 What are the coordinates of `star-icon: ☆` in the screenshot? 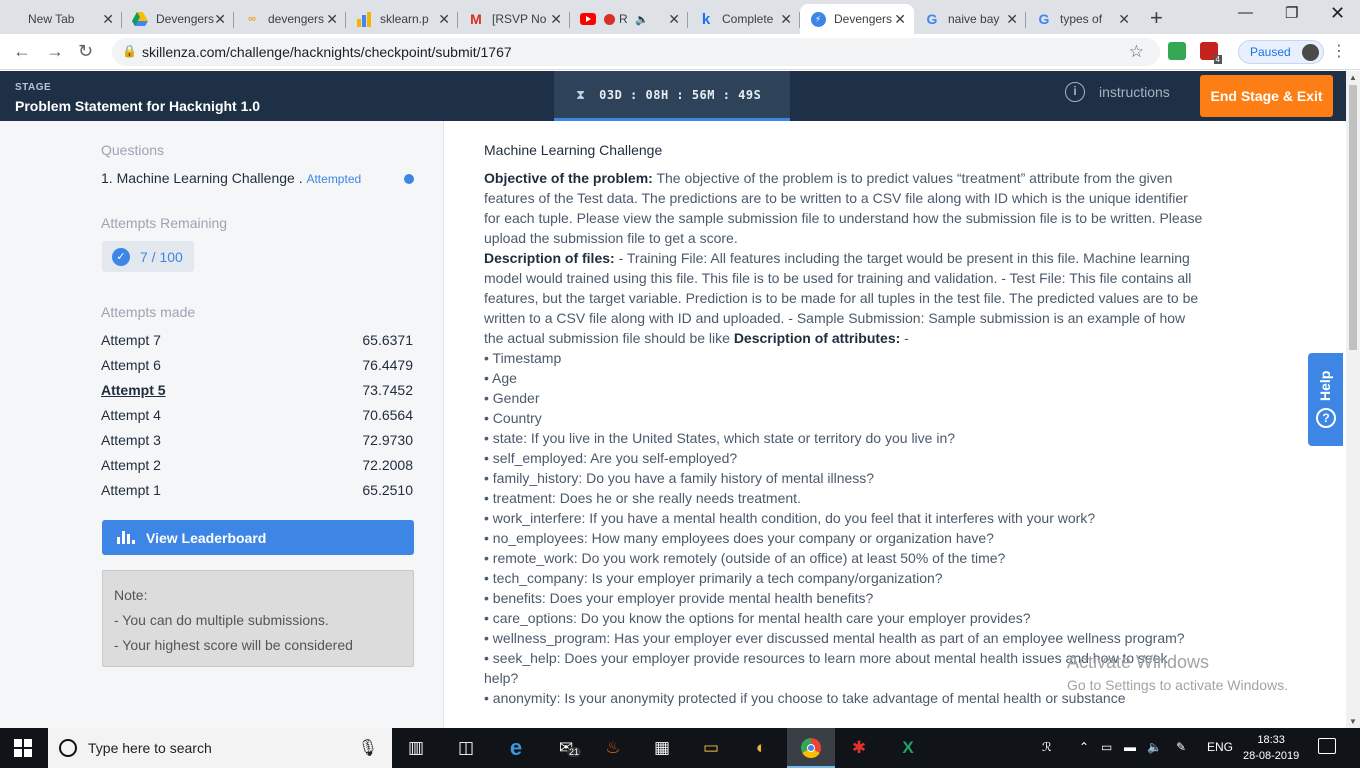 It's located at (1136, 52).